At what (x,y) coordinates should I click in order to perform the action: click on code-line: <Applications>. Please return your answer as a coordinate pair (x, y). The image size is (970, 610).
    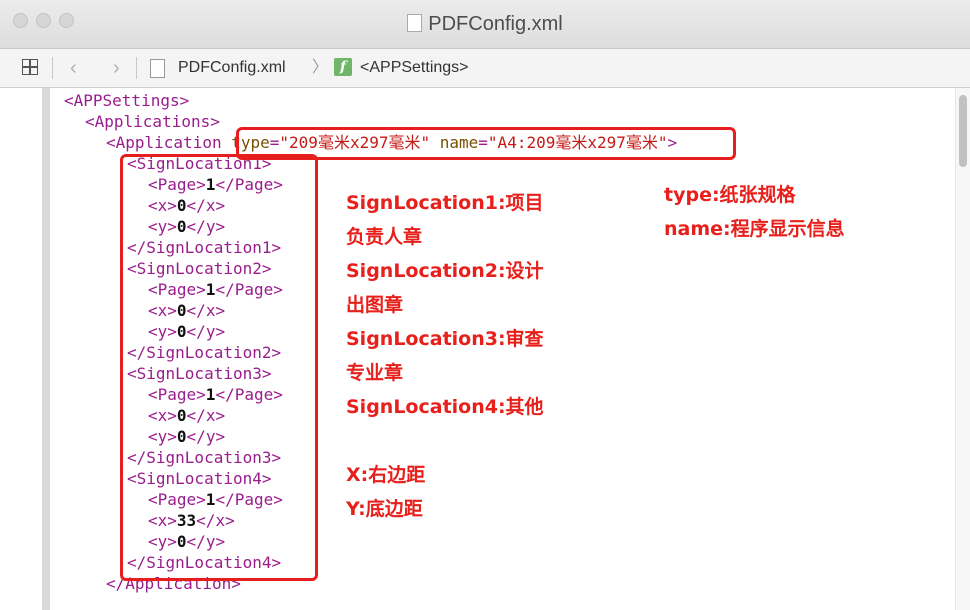
    Looking at the image, I should click on (152, 121).